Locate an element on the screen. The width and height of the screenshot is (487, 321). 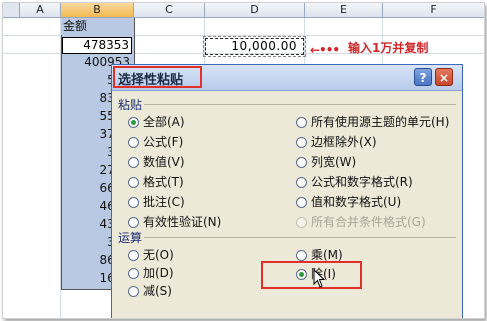
operation-add-option: 加(D) is located at coordinates (151, 273).